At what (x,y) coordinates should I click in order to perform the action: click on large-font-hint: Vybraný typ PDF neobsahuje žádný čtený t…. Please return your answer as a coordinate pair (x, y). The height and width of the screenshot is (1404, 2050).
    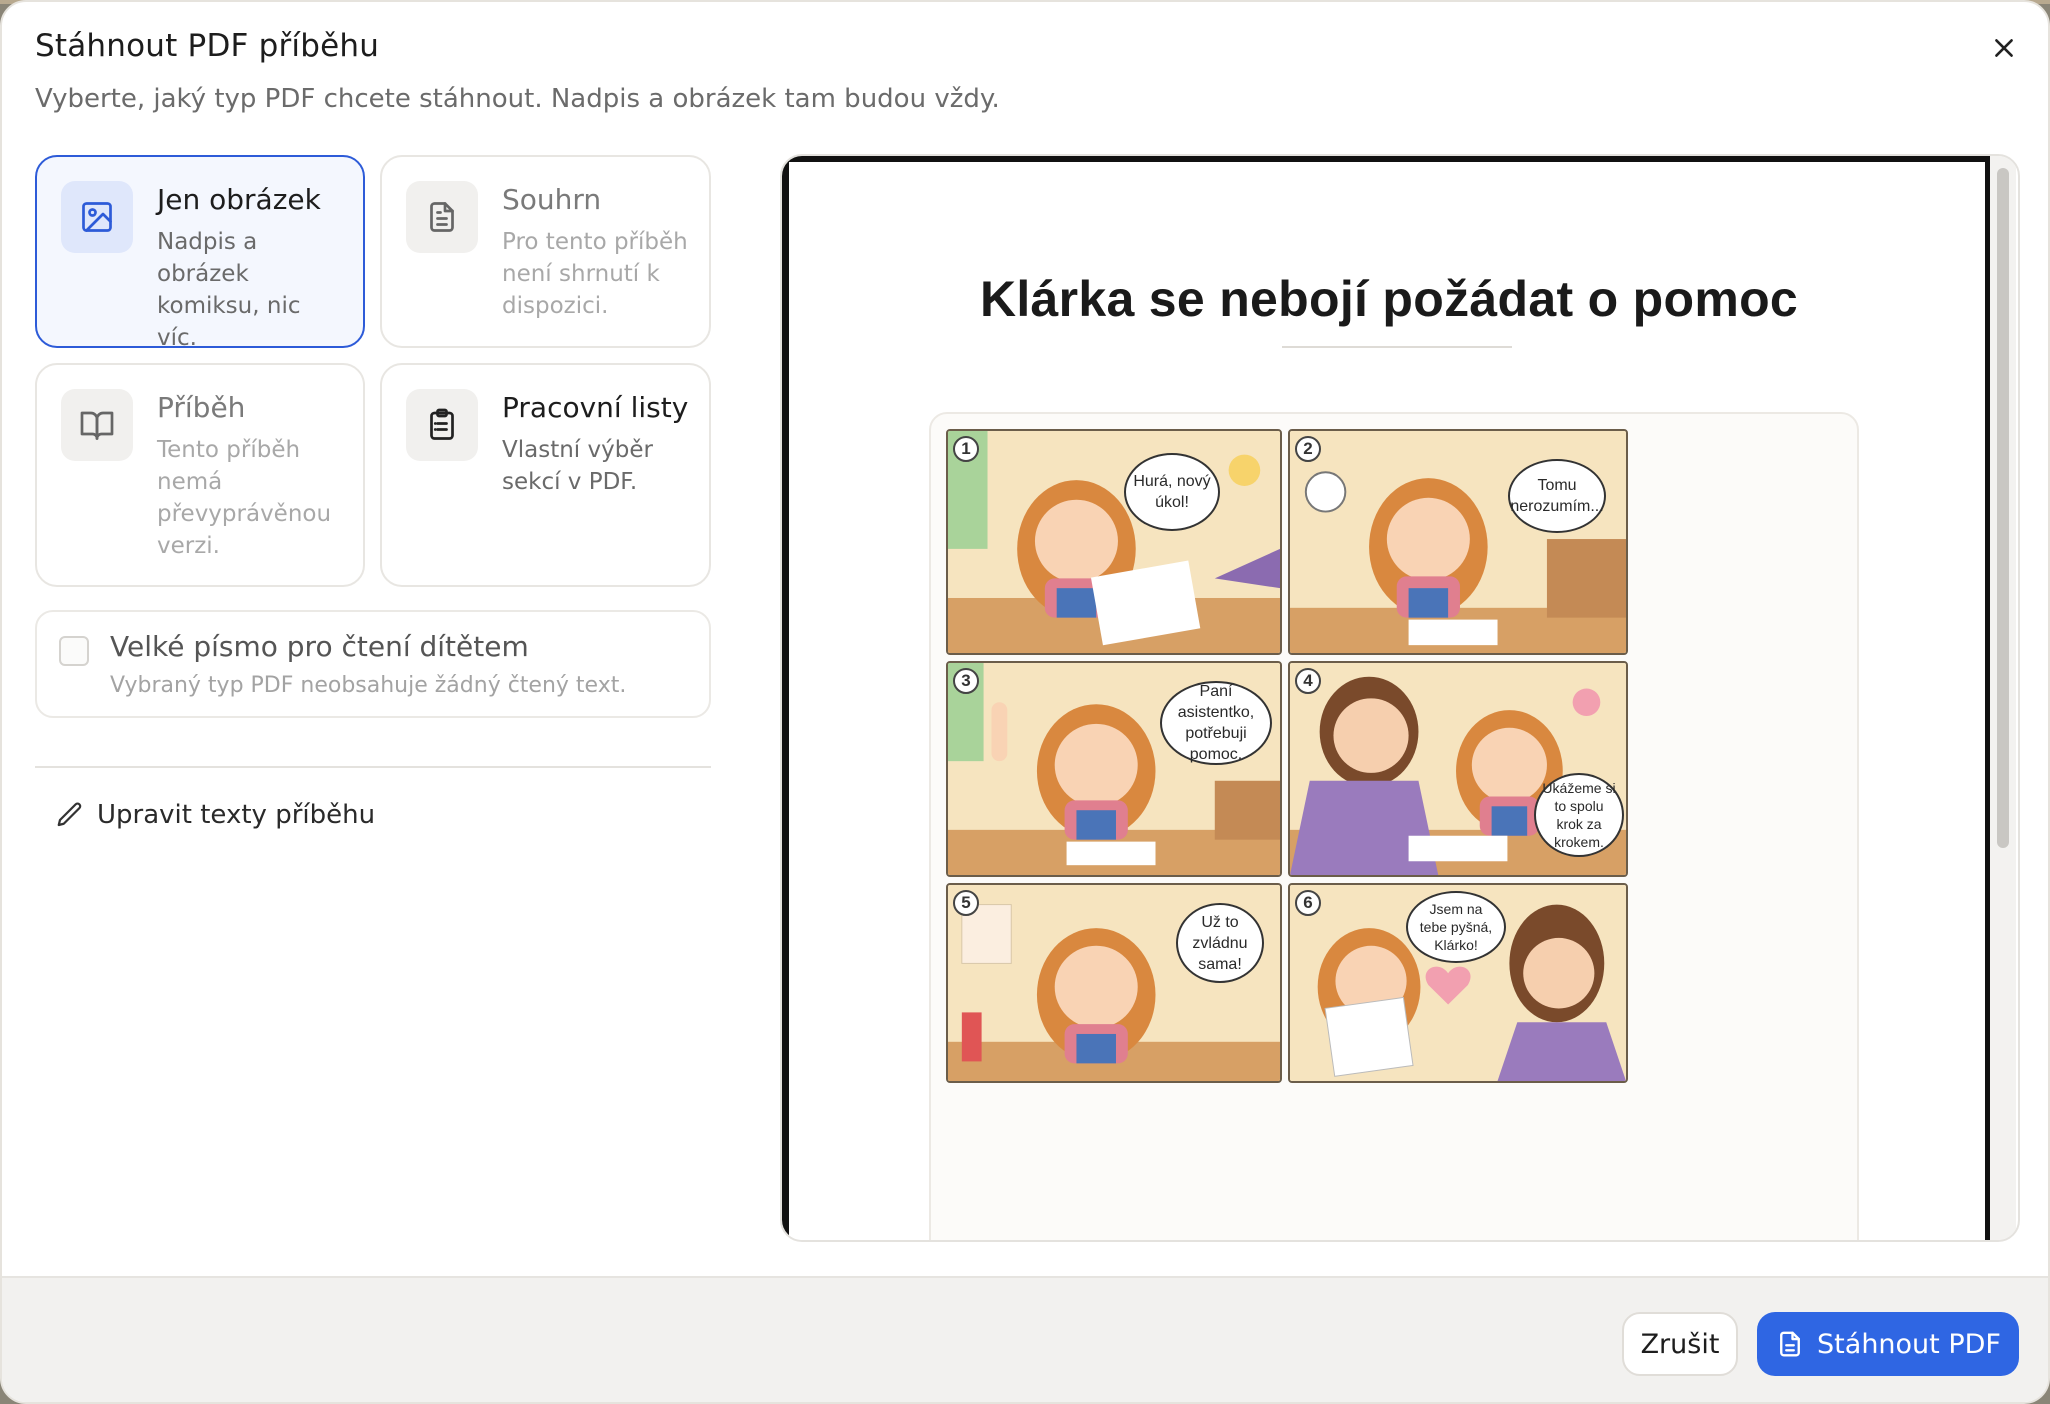
    Looking at the image, I should click on (368, 685).